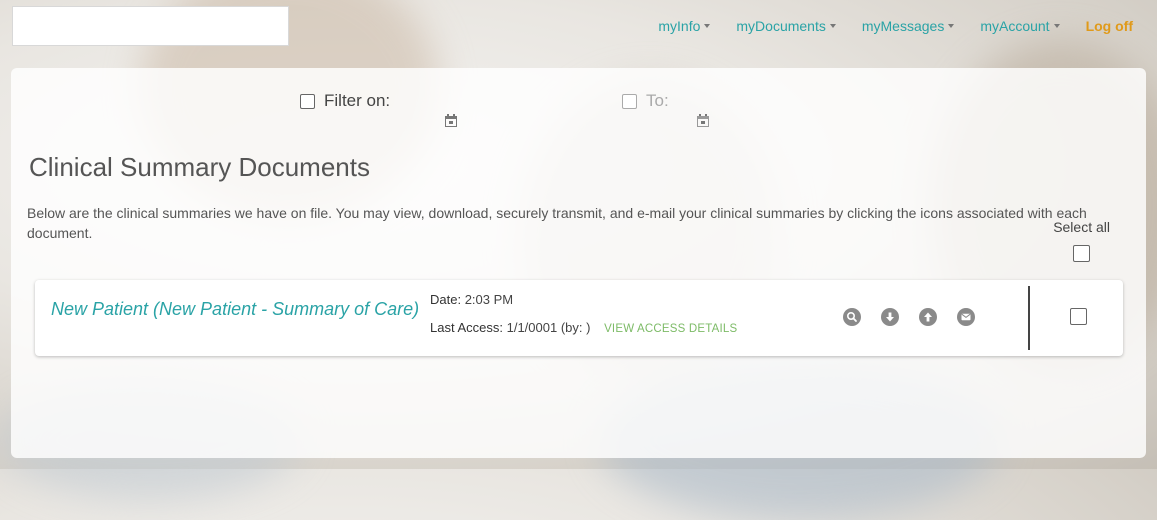 The width and height of the screenshot is (1157, 520). Describe the element at coordinates (928, 317) in the screenshot. I see `upload-icon` at that location.